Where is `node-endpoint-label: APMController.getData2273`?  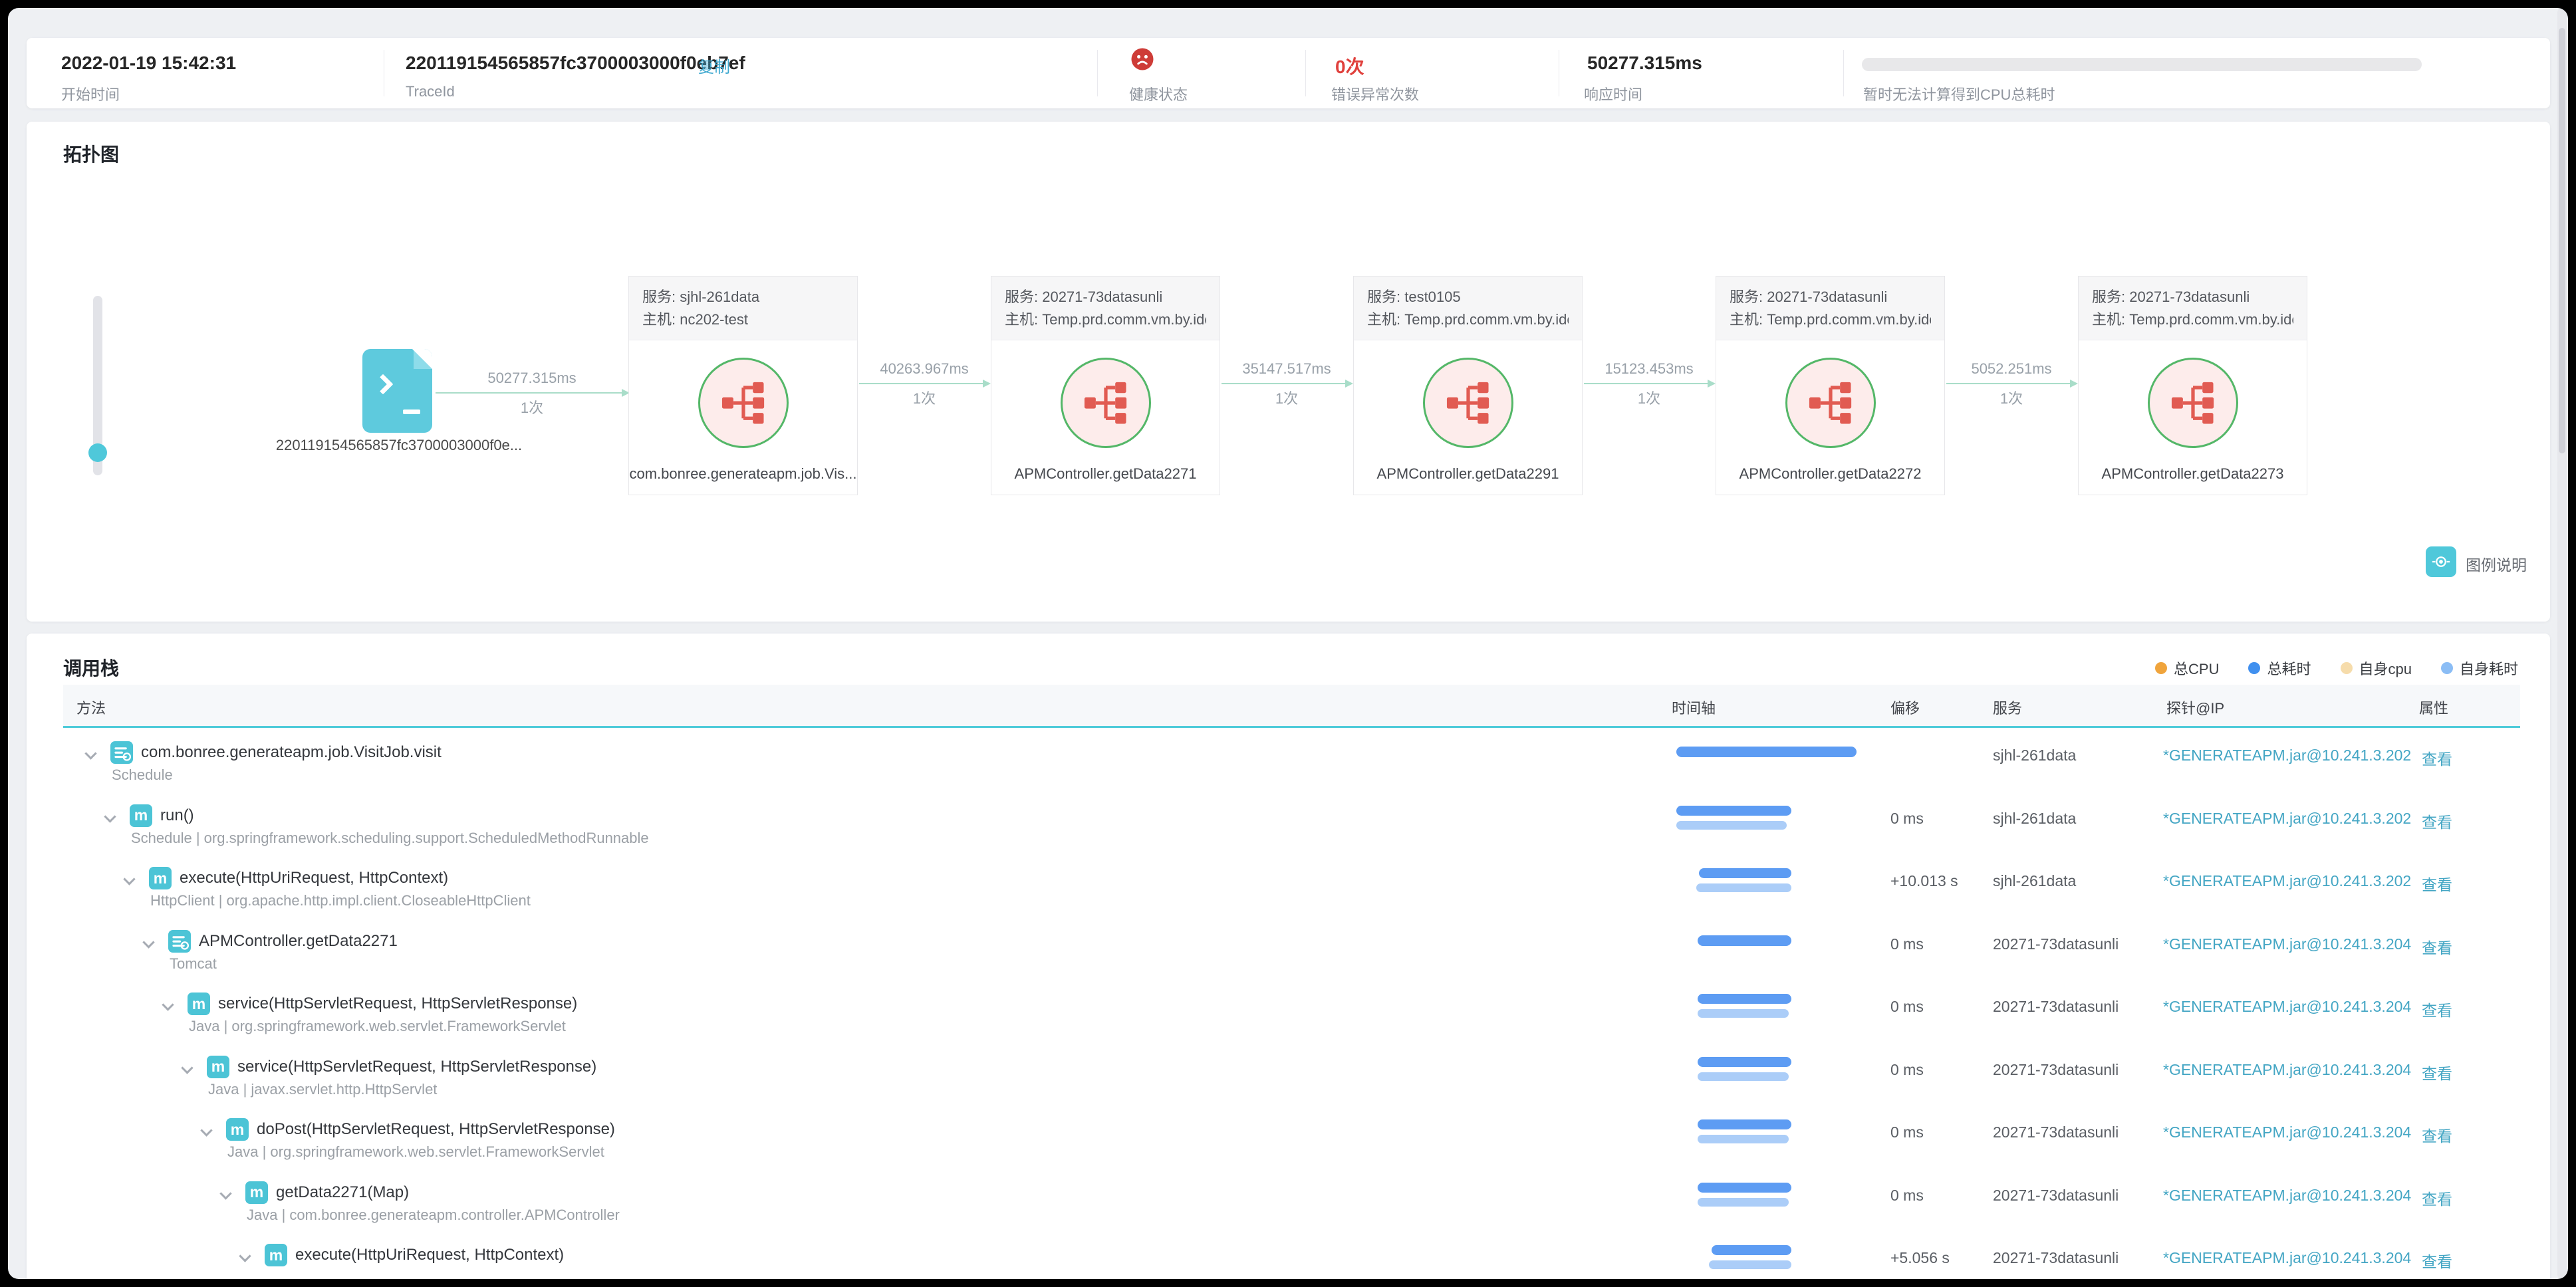
node-endpoint-label: APMController.getData2273 is located at coordinates (2192, 473).